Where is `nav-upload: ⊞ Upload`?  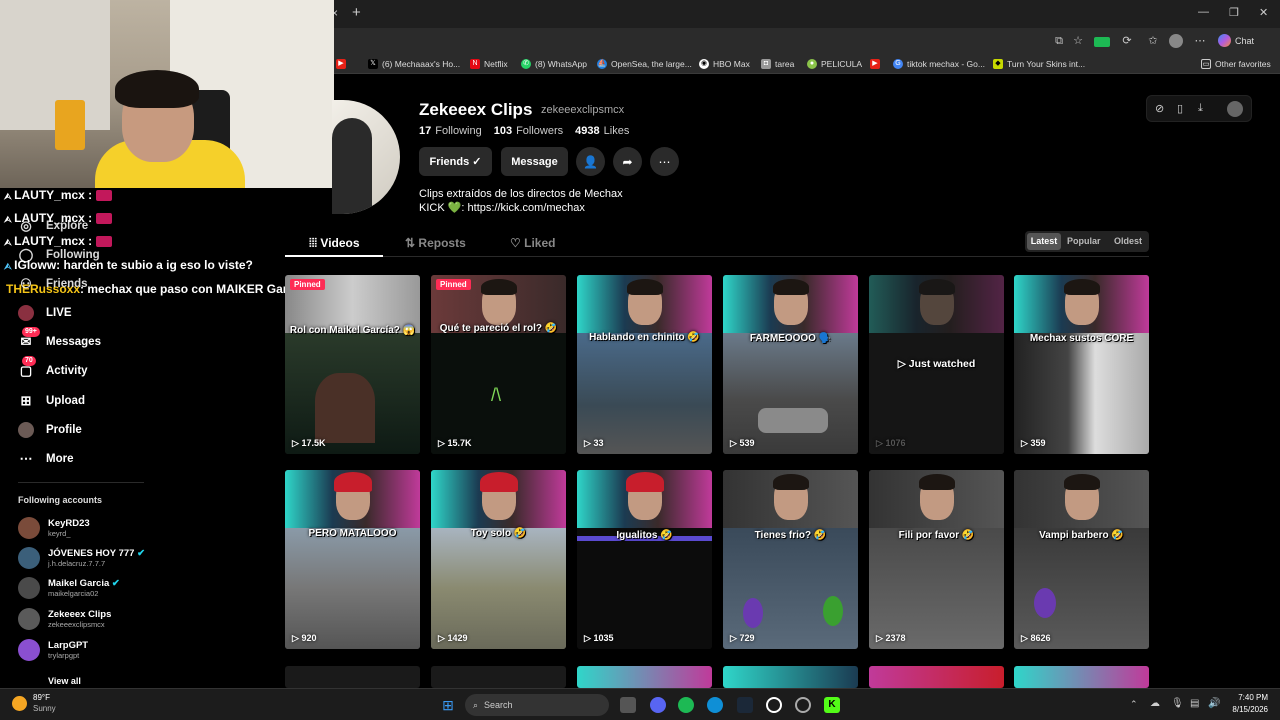 nav-upload: ⊞ Upload is located at coordinates (51, 401).